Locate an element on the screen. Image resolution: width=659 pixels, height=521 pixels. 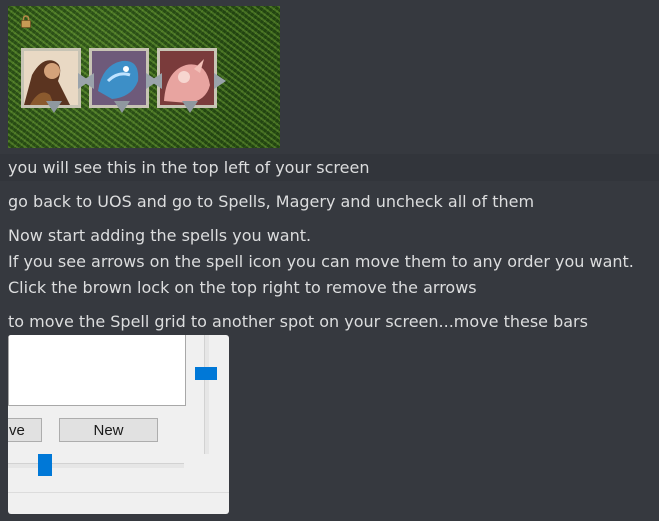
chat-message: Now start adding the spells you want. is located at coordinates (160, 235).